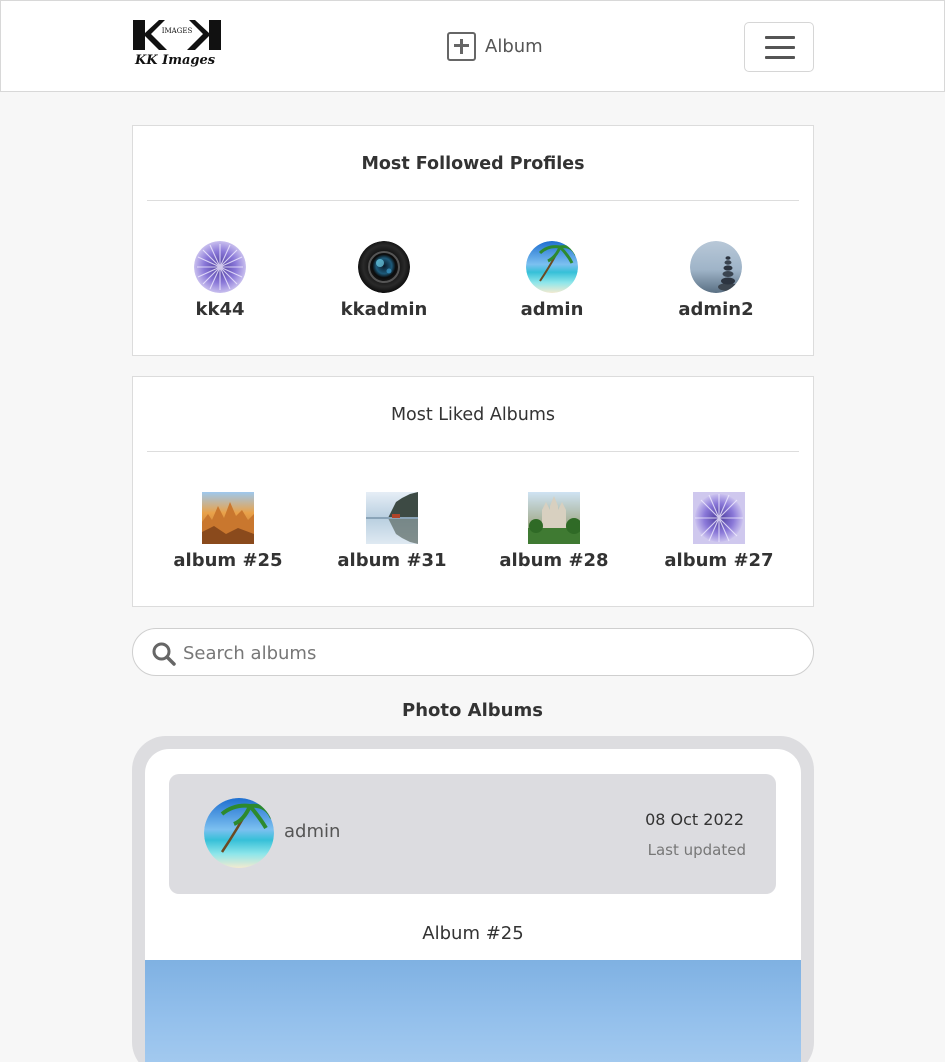  I want to click on liked-album-item: album #28, so click(554, 531).